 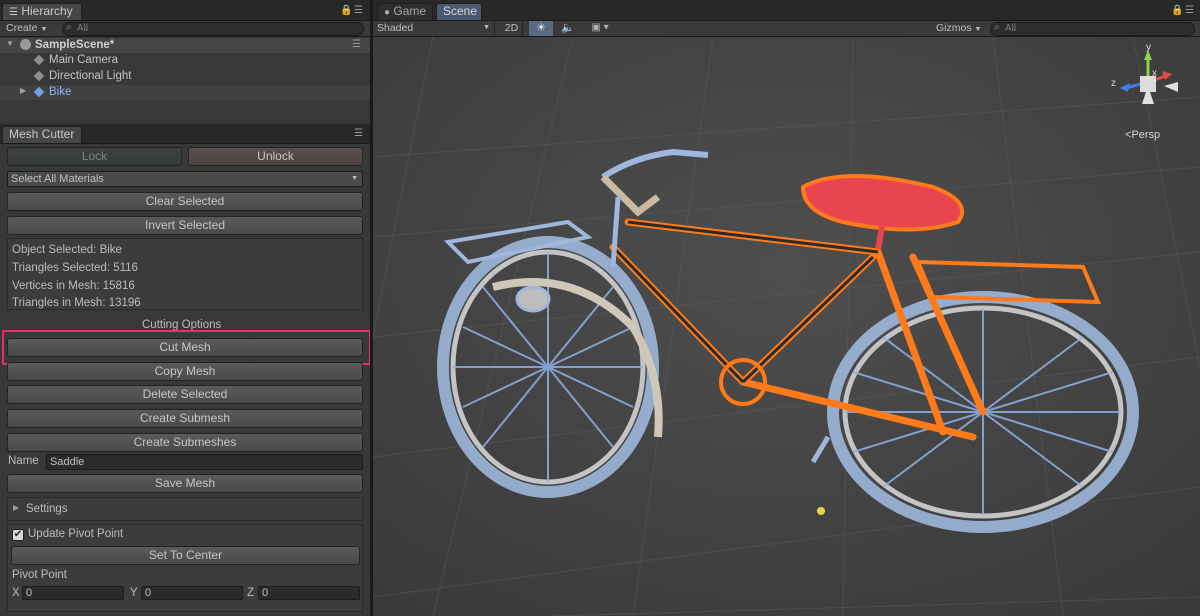 I want to click on pivot-point-label: Pivot Point, so click(x=39, y=575).